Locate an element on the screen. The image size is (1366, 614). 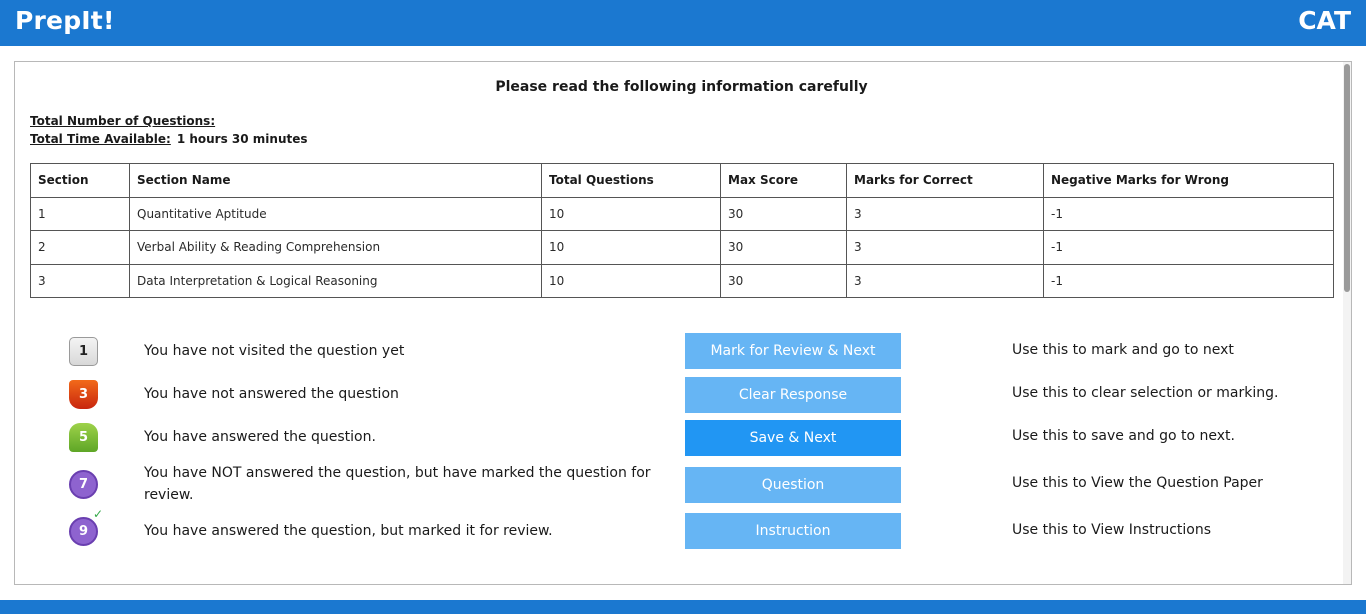
question-hint: Use this to View the Question Paper is located at coordinates (1137, 483).